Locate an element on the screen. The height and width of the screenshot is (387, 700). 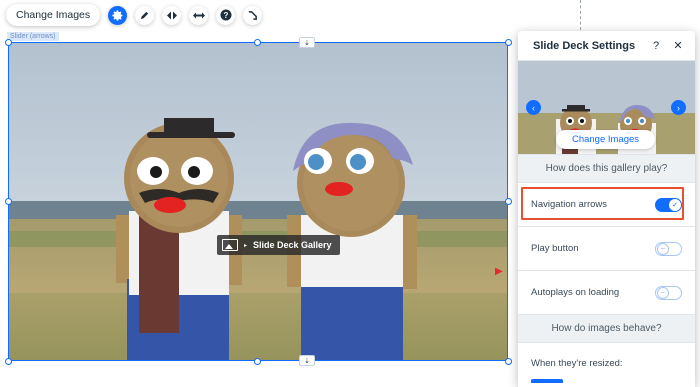
next-arrow-icon: ▶ is located at coordinates (499, 272).